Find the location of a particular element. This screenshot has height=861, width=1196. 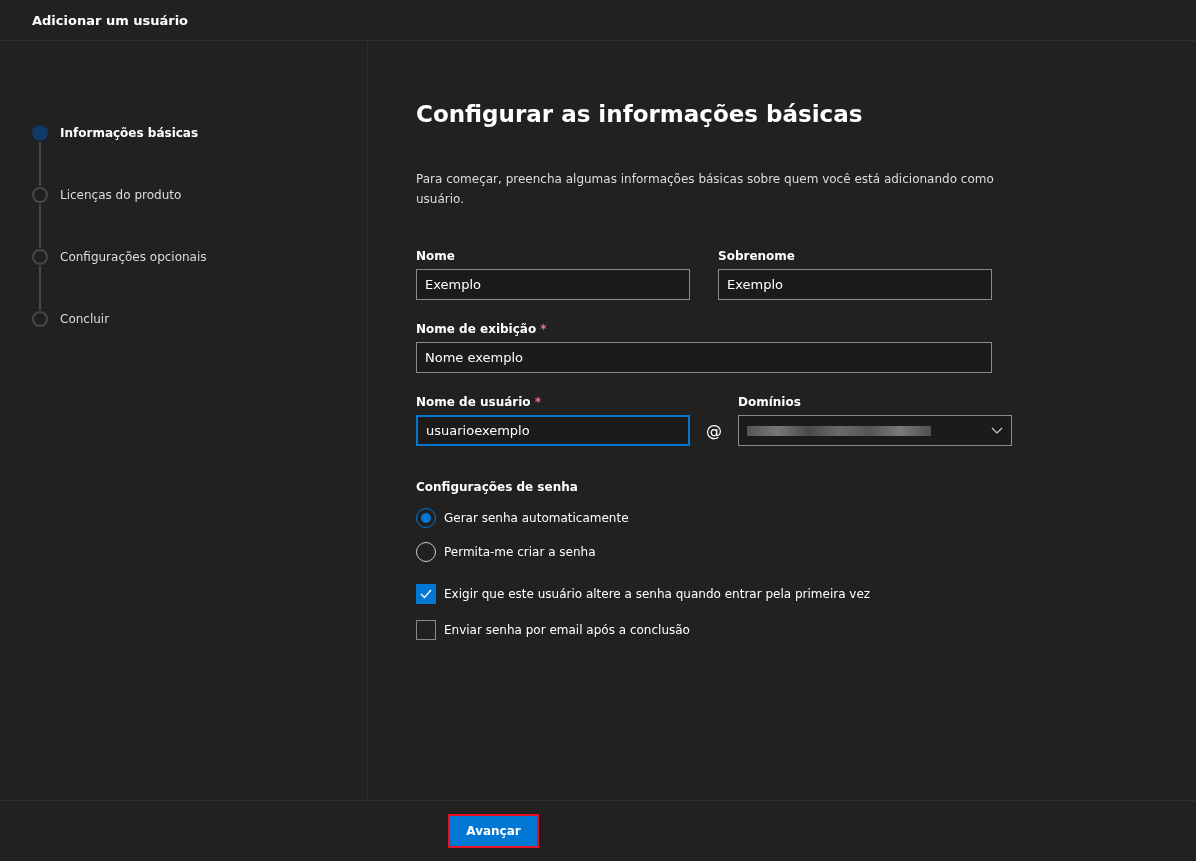

wizard-step: Licenças do produto is located at coordinates (199, 195).